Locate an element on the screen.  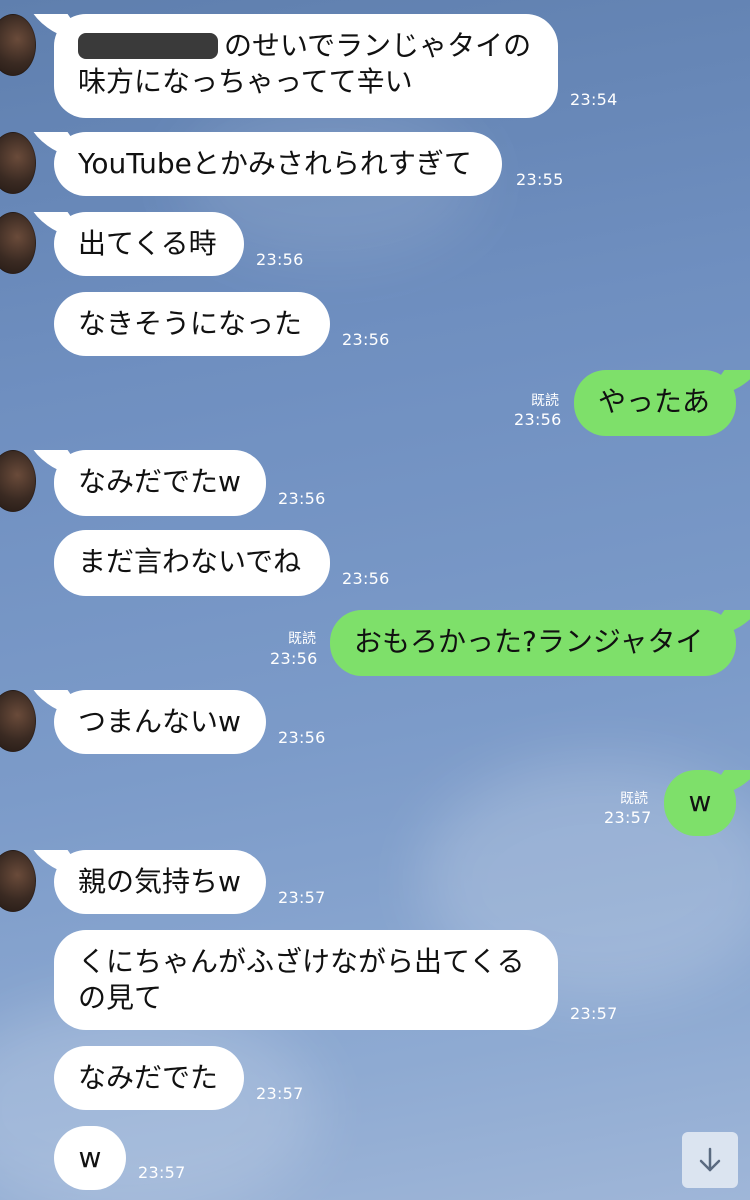
redacted-text is located at coordinates (148, 46).